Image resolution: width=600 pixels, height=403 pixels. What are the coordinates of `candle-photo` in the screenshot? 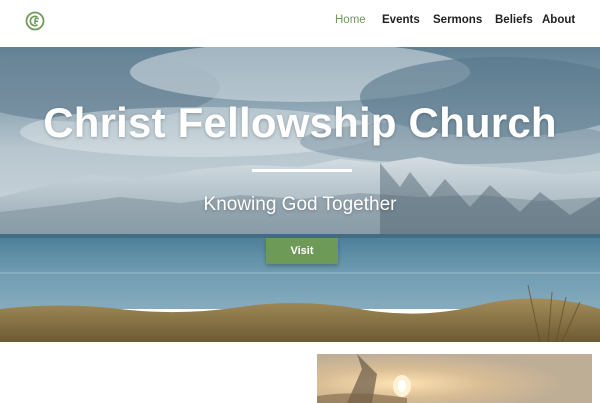 It's located at (454, 378).